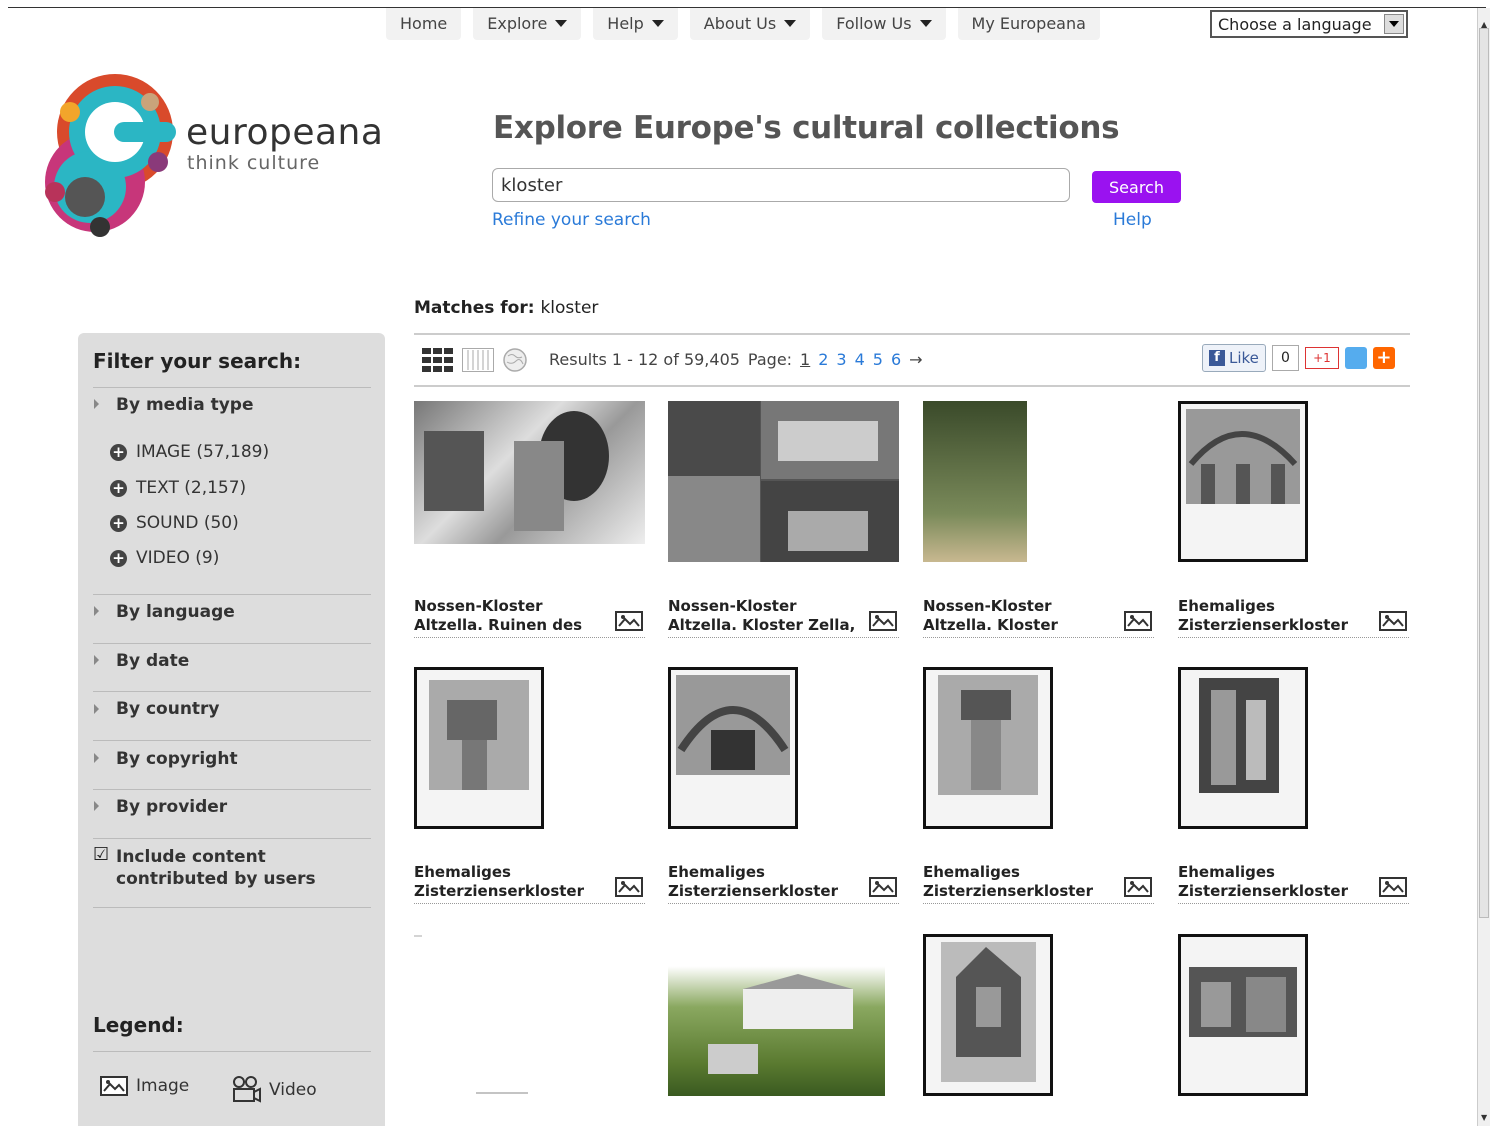  Describe the element at coordinates (1132, 220) in the screenshot. I see `search-help-link: Help` at that location.